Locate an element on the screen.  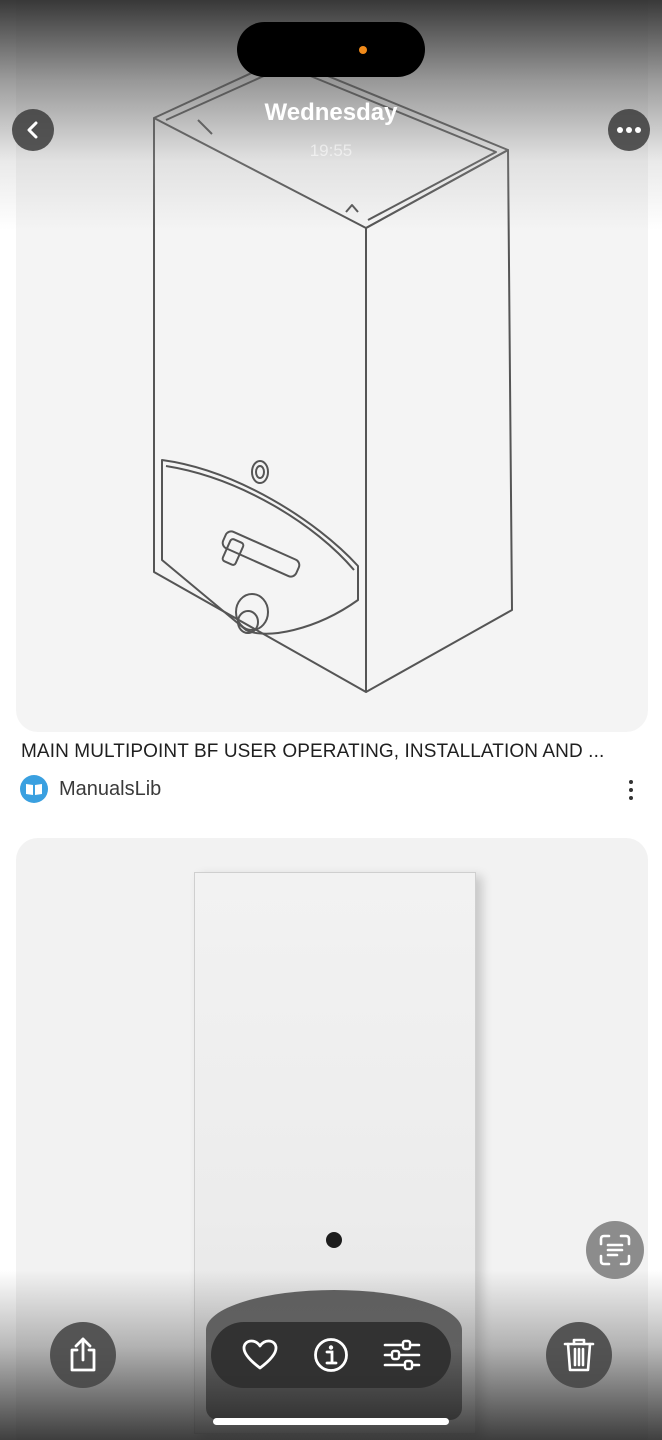
ellipsis-icon is located at coordinates (629, 130).